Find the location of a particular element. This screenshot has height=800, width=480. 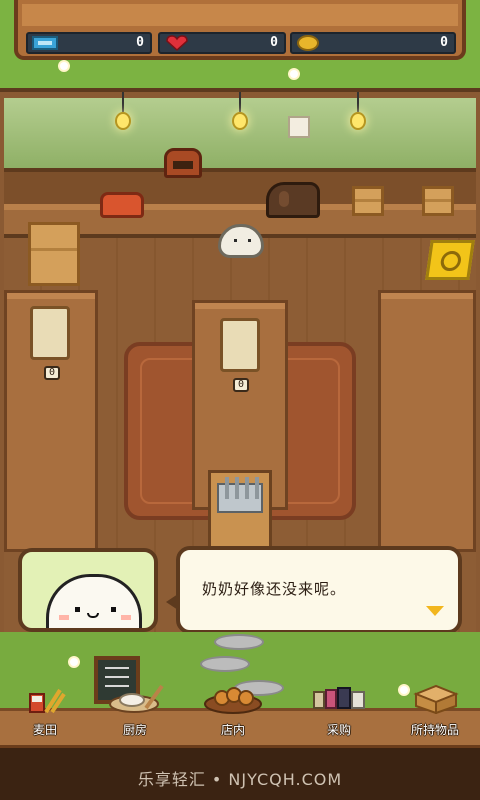

seal-character is located at coordinates (241, 241).